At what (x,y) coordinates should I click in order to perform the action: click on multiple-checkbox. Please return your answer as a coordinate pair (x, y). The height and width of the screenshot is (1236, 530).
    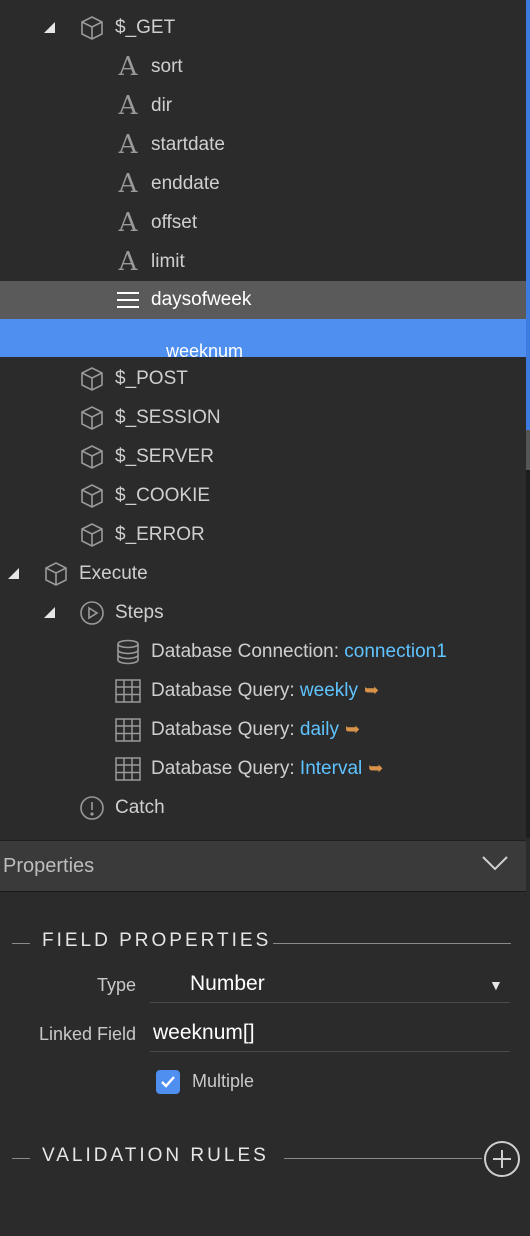
    Looking at the image, I should click on (168, 1082).